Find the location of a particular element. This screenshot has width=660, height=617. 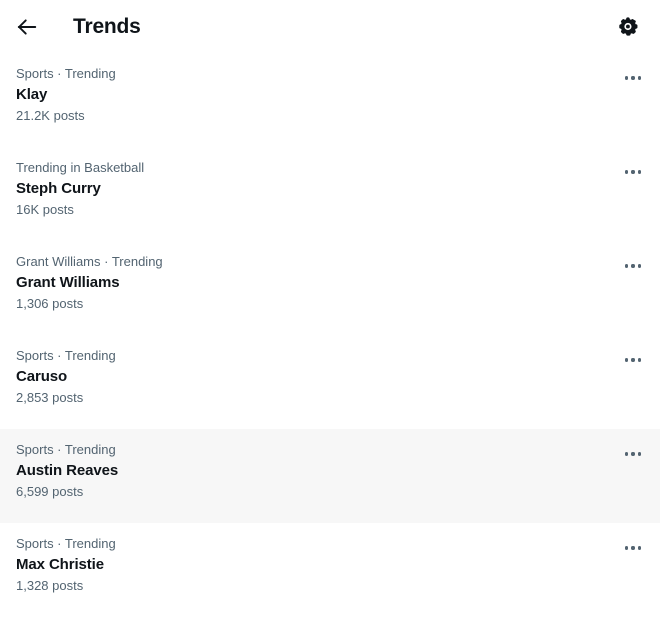

trend-post-count: 1,306 posts is located at coordinates (50, 303).